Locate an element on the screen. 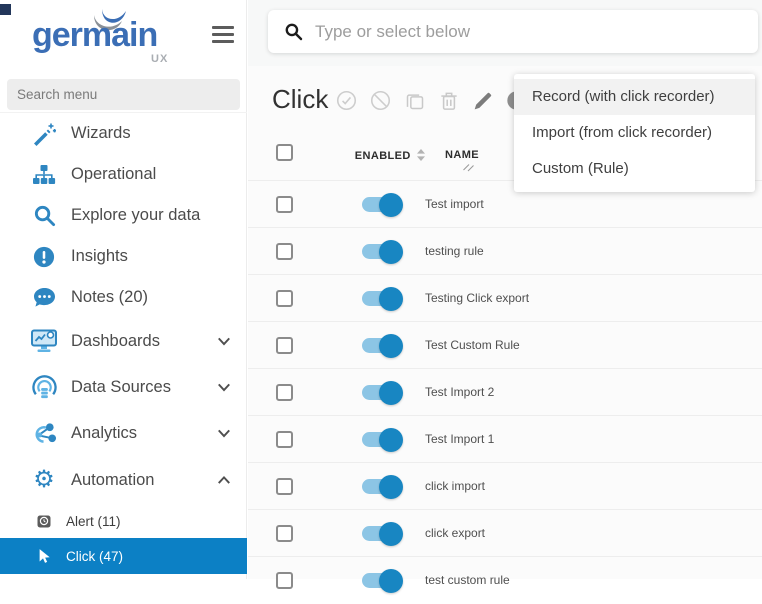  table-row: testing rule is located at coordinates (505, 250).